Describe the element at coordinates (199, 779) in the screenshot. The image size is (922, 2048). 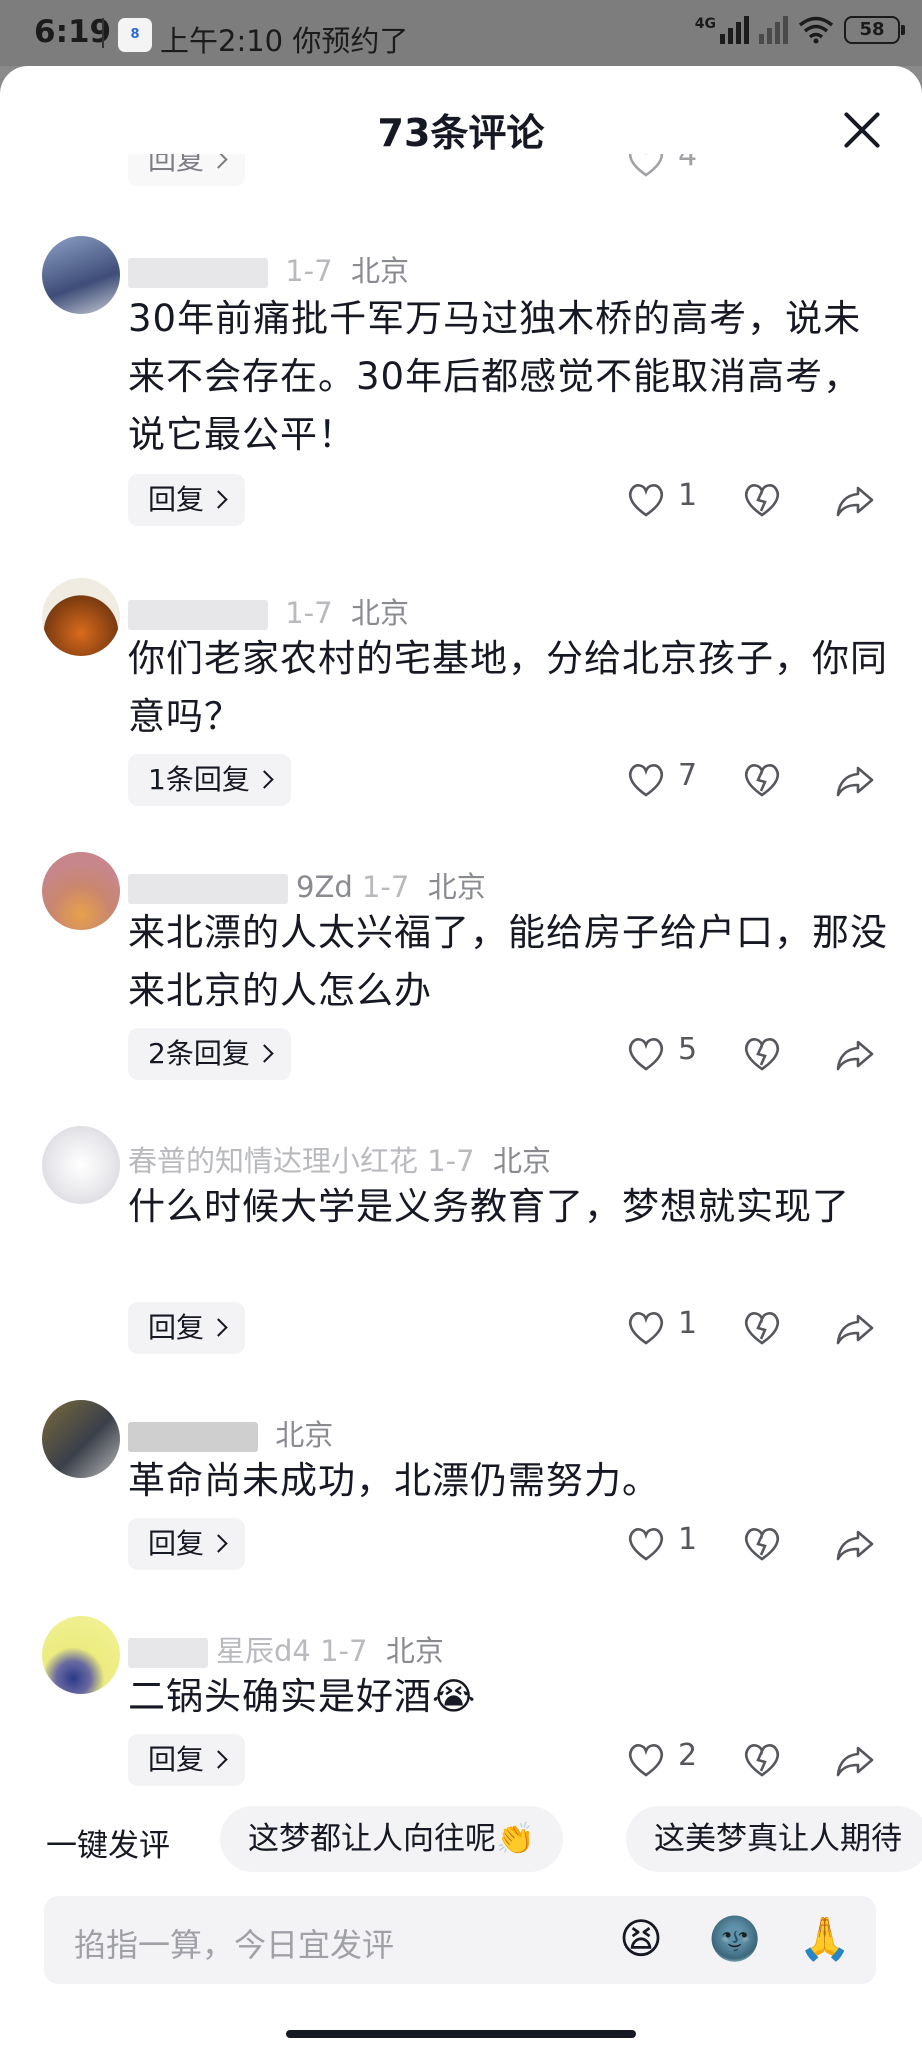
I see `reply-label: 1条回复` at that location.